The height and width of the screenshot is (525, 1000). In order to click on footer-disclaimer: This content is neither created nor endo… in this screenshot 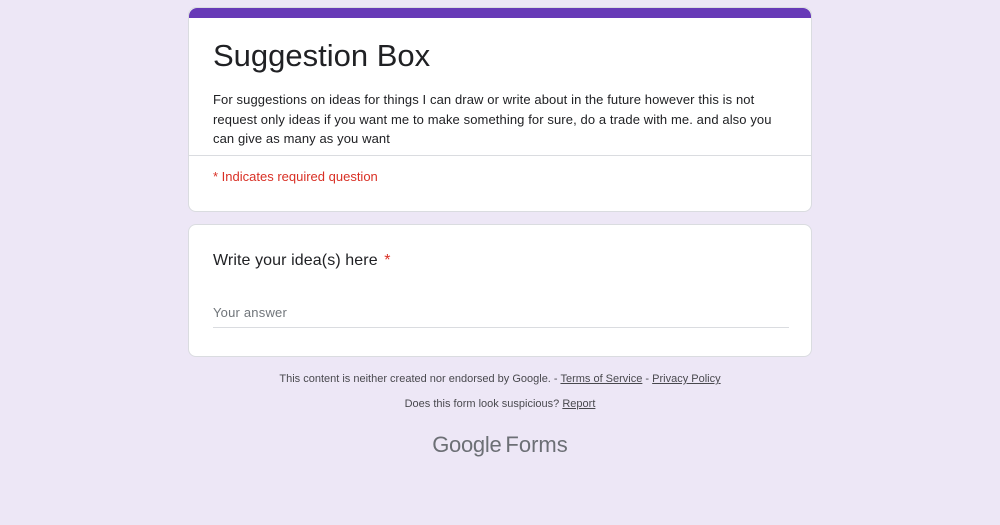, I will do `click(415, 379)`.